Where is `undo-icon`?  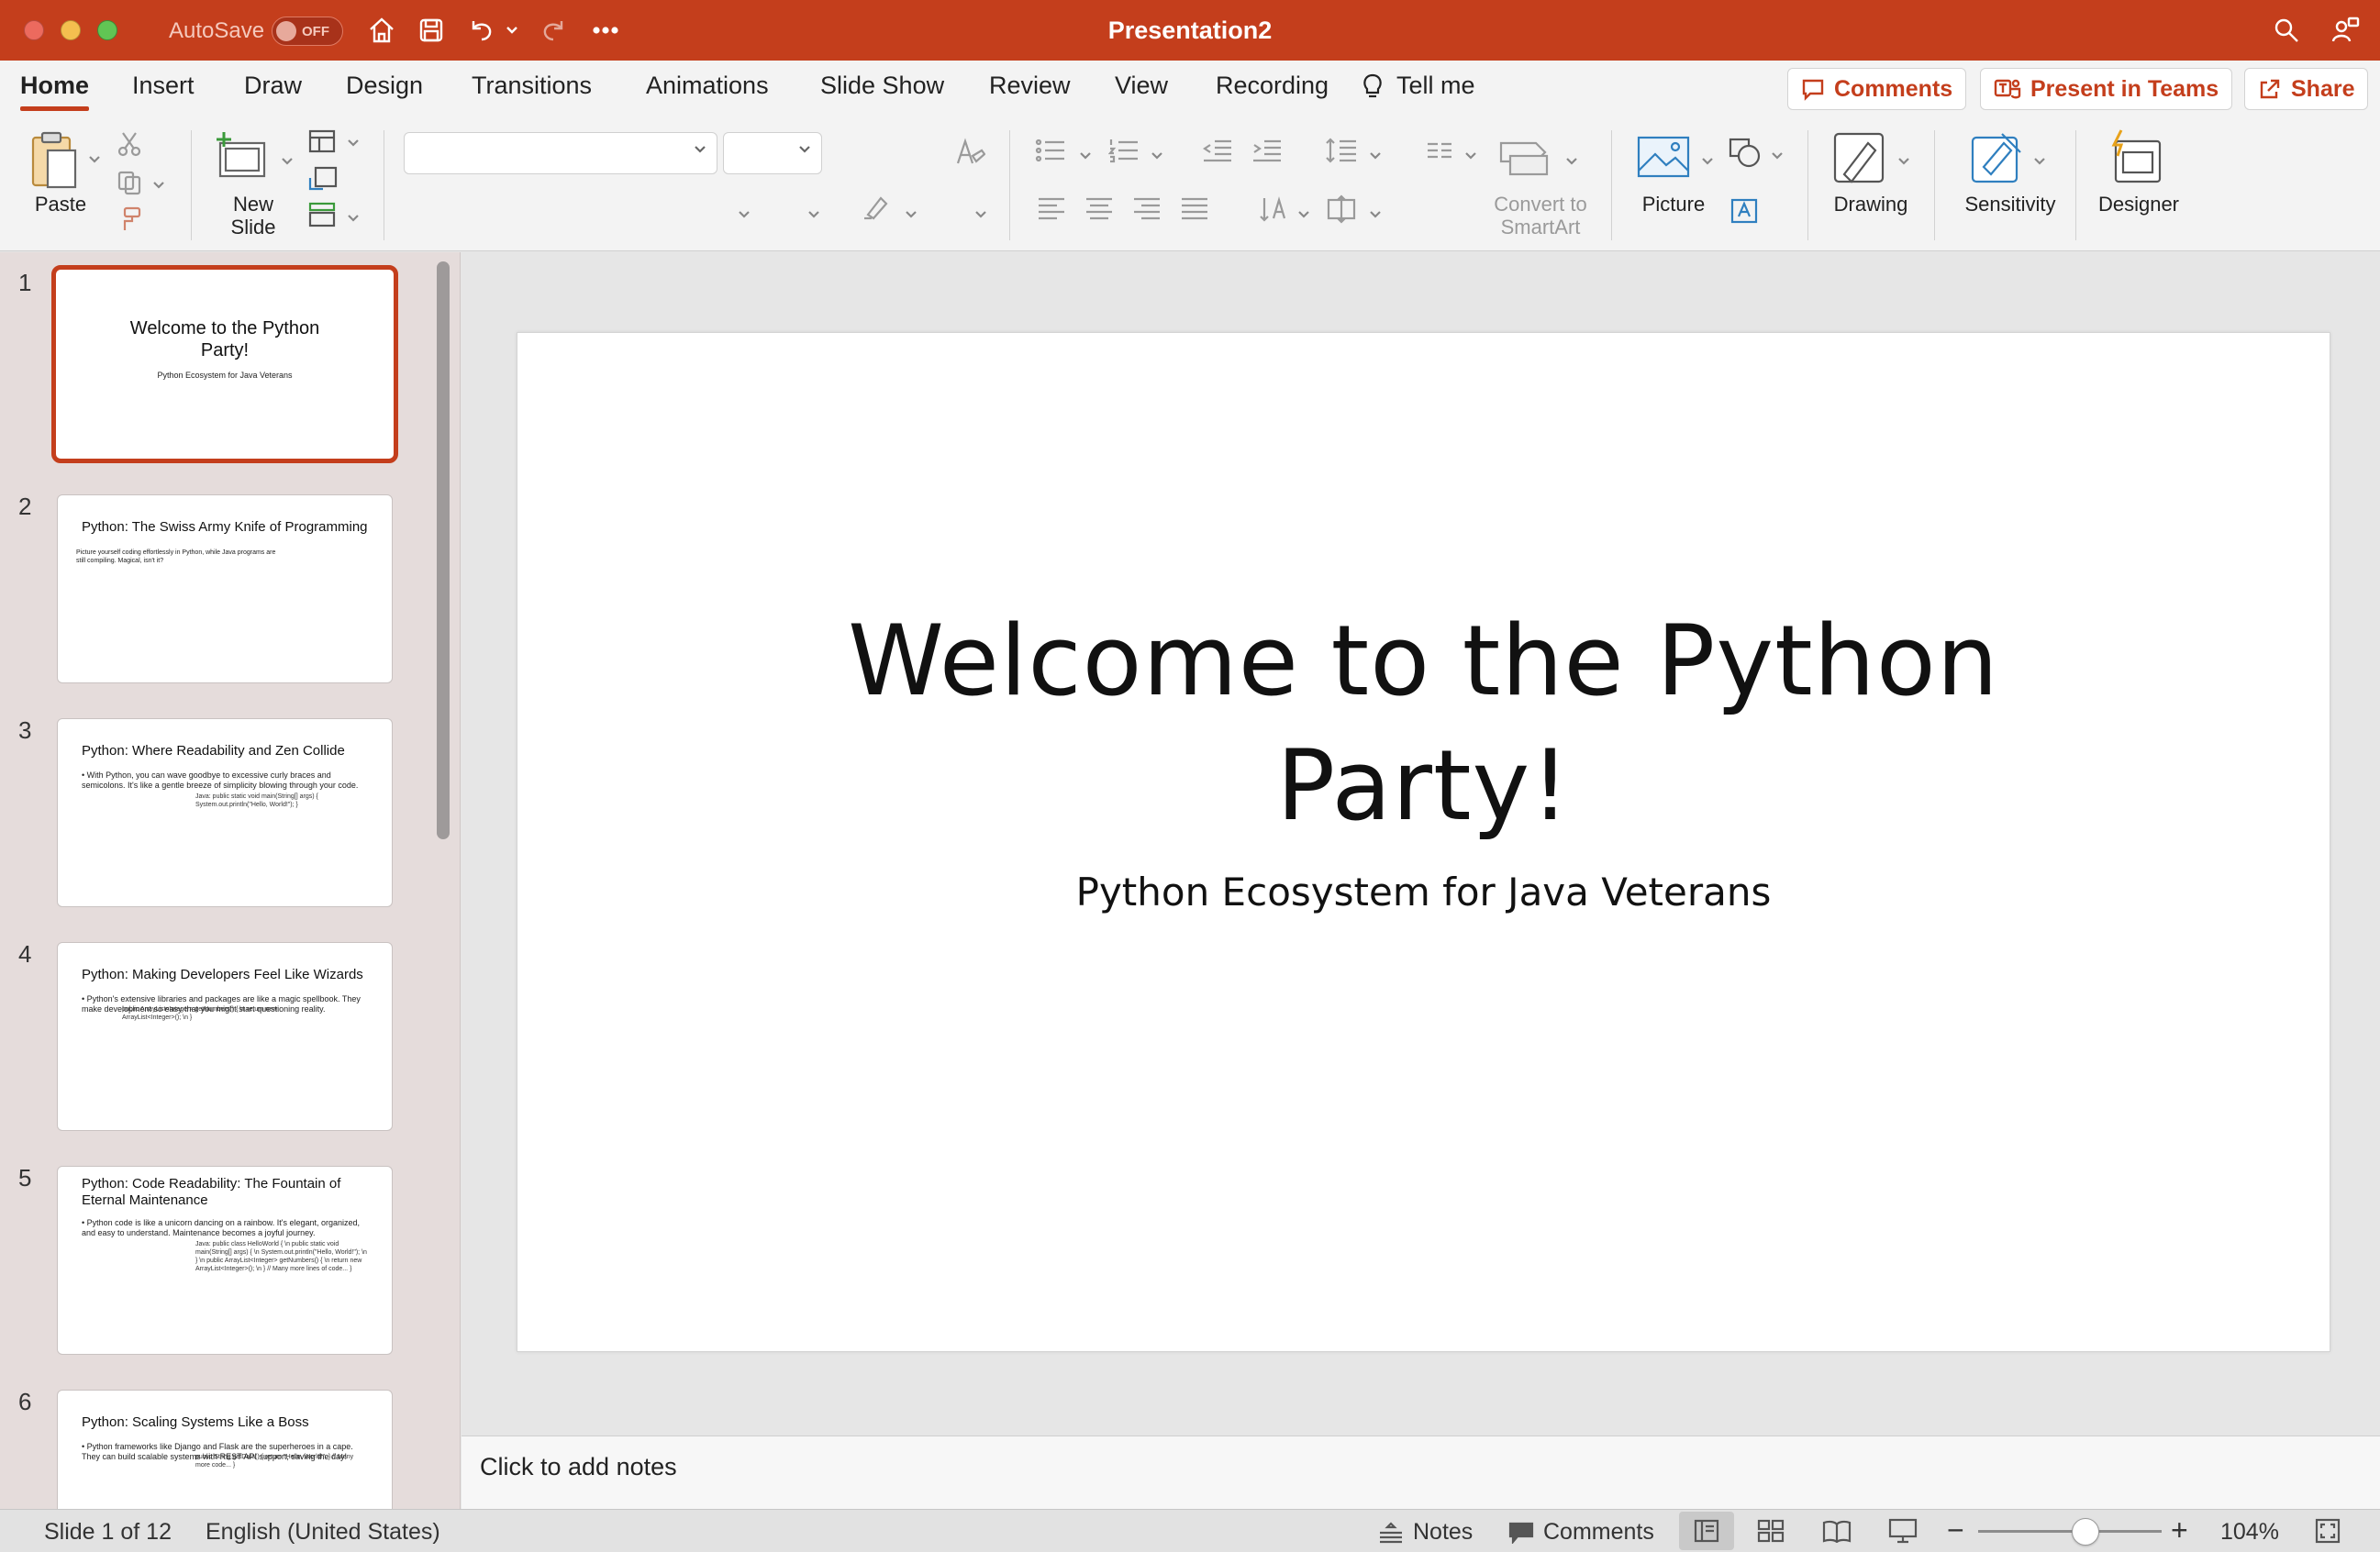
undo-icon is located at coordinates (480, 30).